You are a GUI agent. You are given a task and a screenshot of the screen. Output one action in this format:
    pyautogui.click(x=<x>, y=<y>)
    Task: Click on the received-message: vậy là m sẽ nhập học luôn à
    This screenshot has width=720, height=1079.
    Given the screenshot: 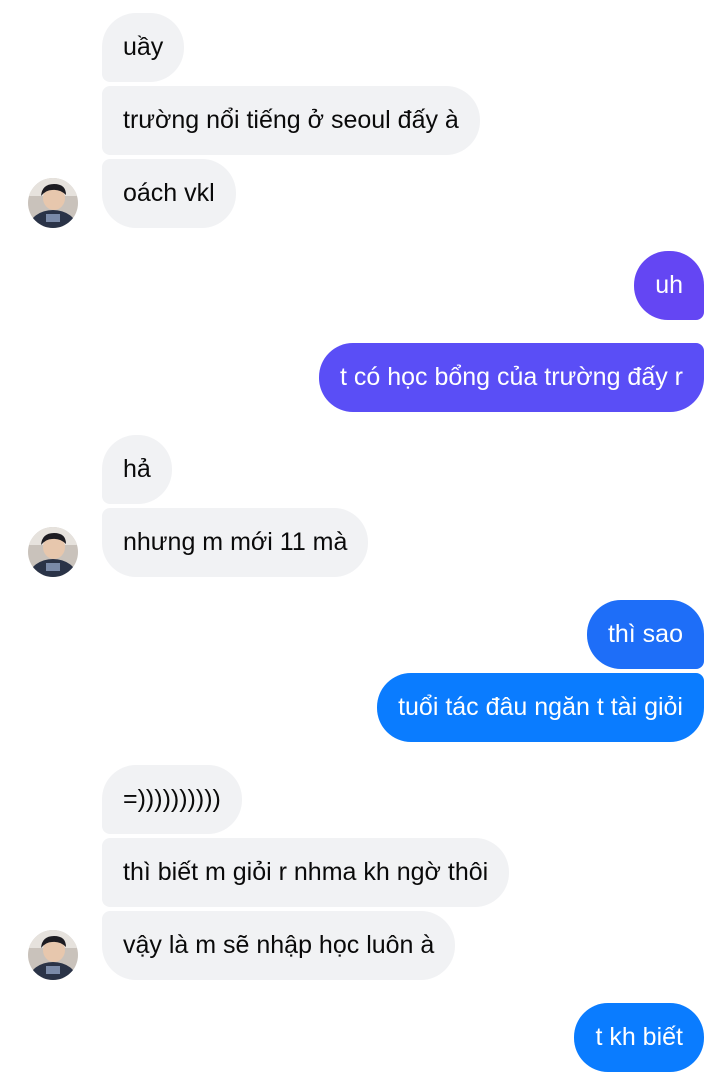 What is the action you would take?
    pyautogui.click(x=279, y=945)
    